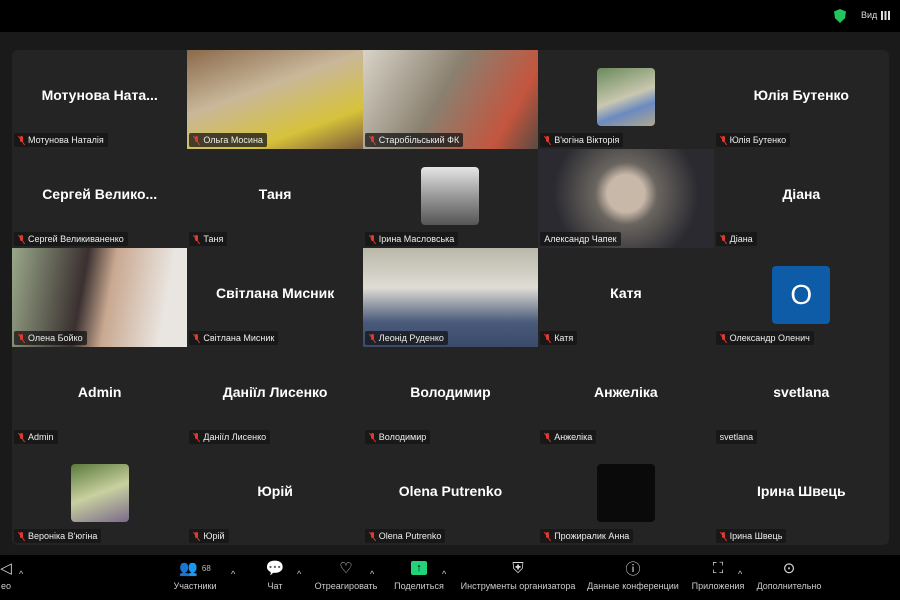 This screenshot has height=600, width=900. Describe the element at coordinates (275, 568) in the screenshot. I see `chat-icon: 💬` at that location.